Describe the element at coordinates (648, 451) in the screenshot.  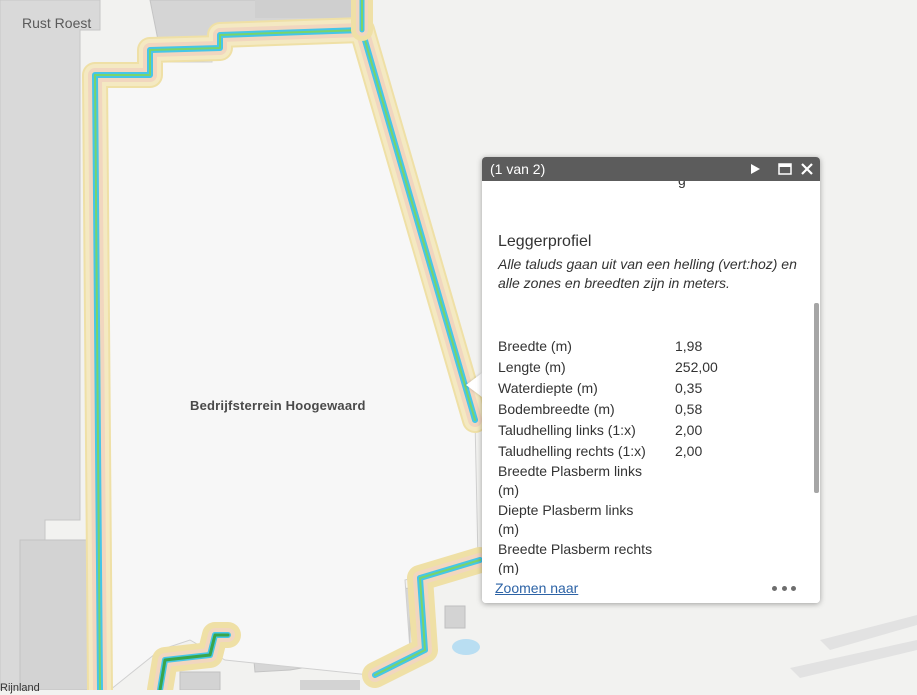
I see `attribute-row: Taludhelling rechts (1:x) 2,00` at that location.